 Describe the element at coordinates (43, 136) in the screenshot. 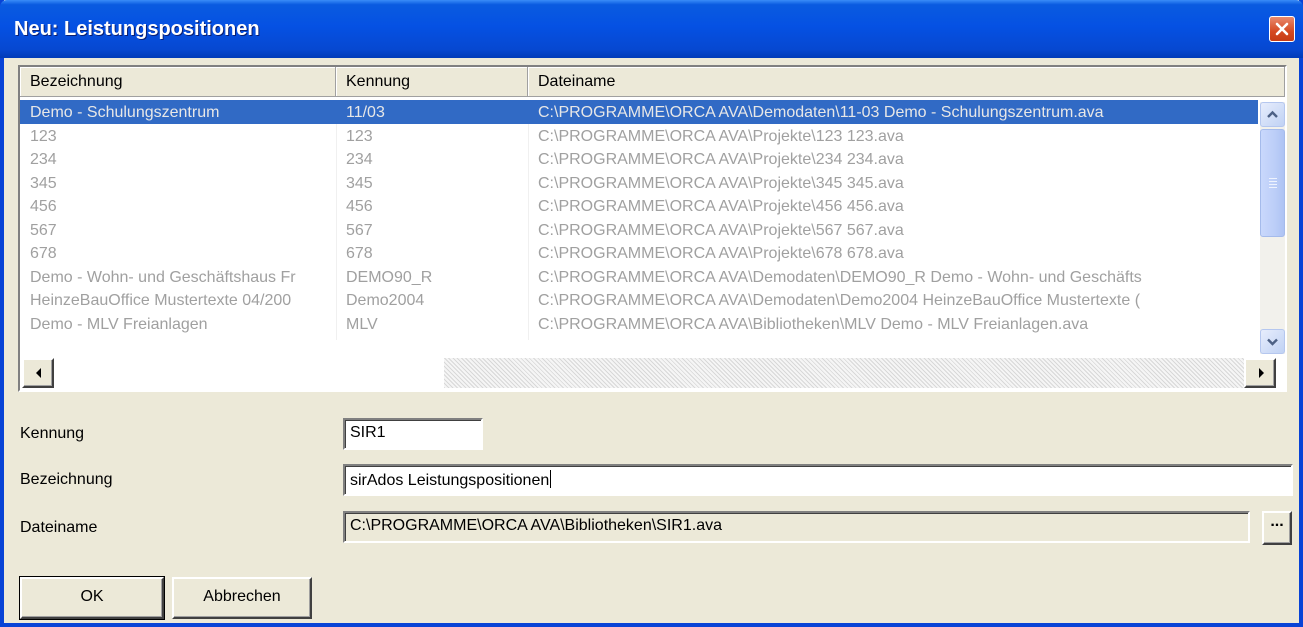

I see `cell-bezeichnung: 123` at that location.